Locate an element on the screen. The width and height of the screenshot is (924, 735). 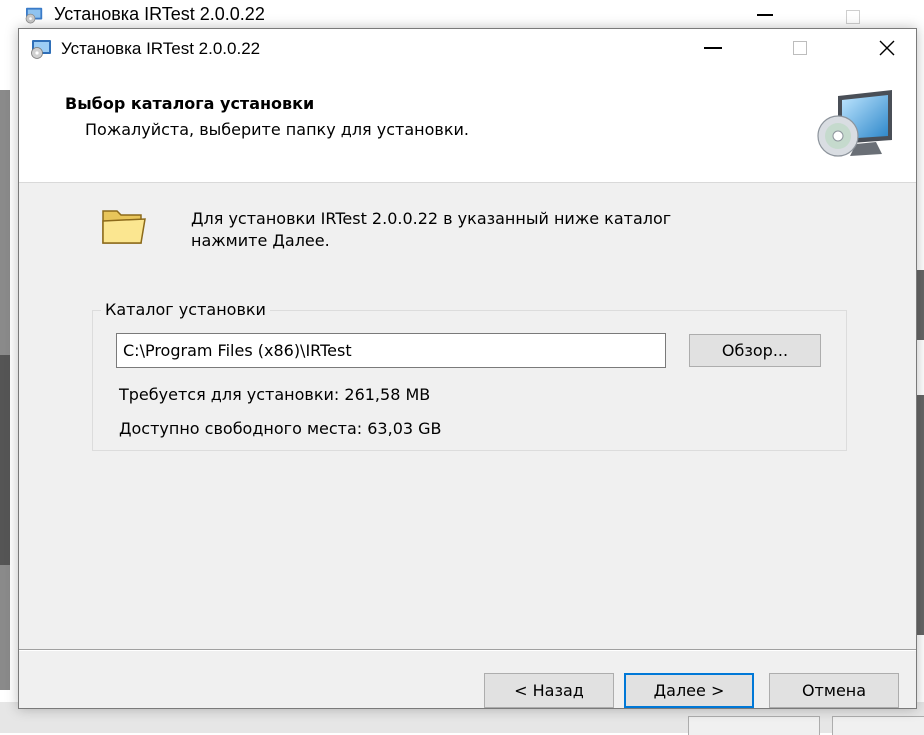
maximize-icon is located at coordinates (800, 48).